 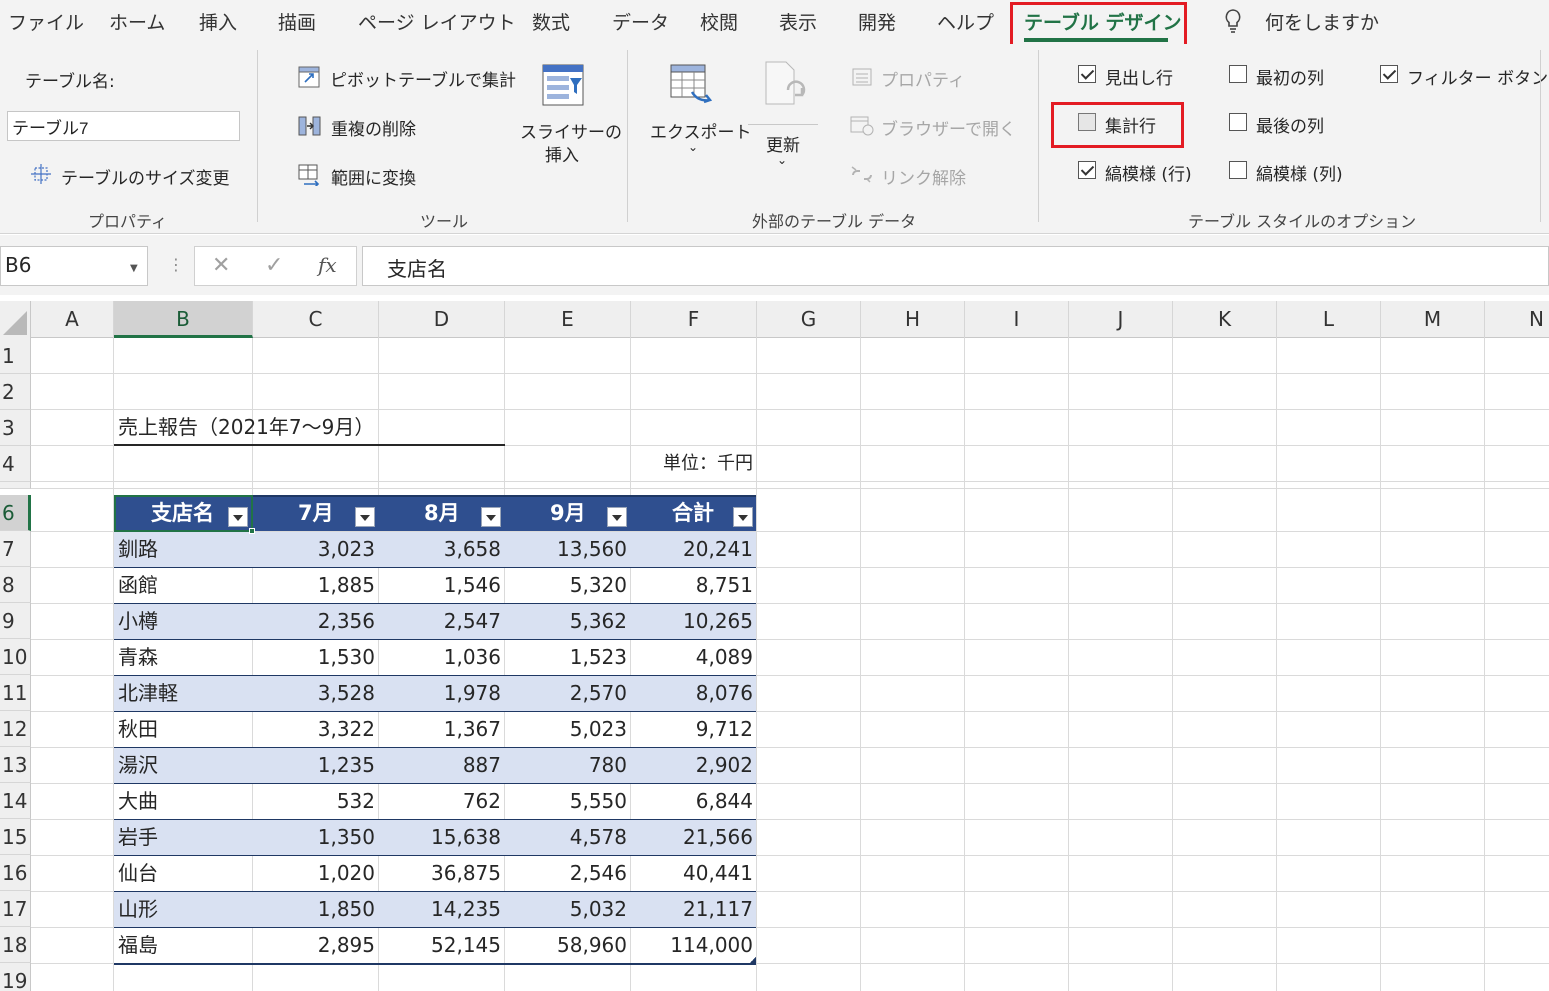 What do you see at coordinates (694, 801) in the screenshot?
I see `table-cell: 6,844` at bounding box center [694, 801].